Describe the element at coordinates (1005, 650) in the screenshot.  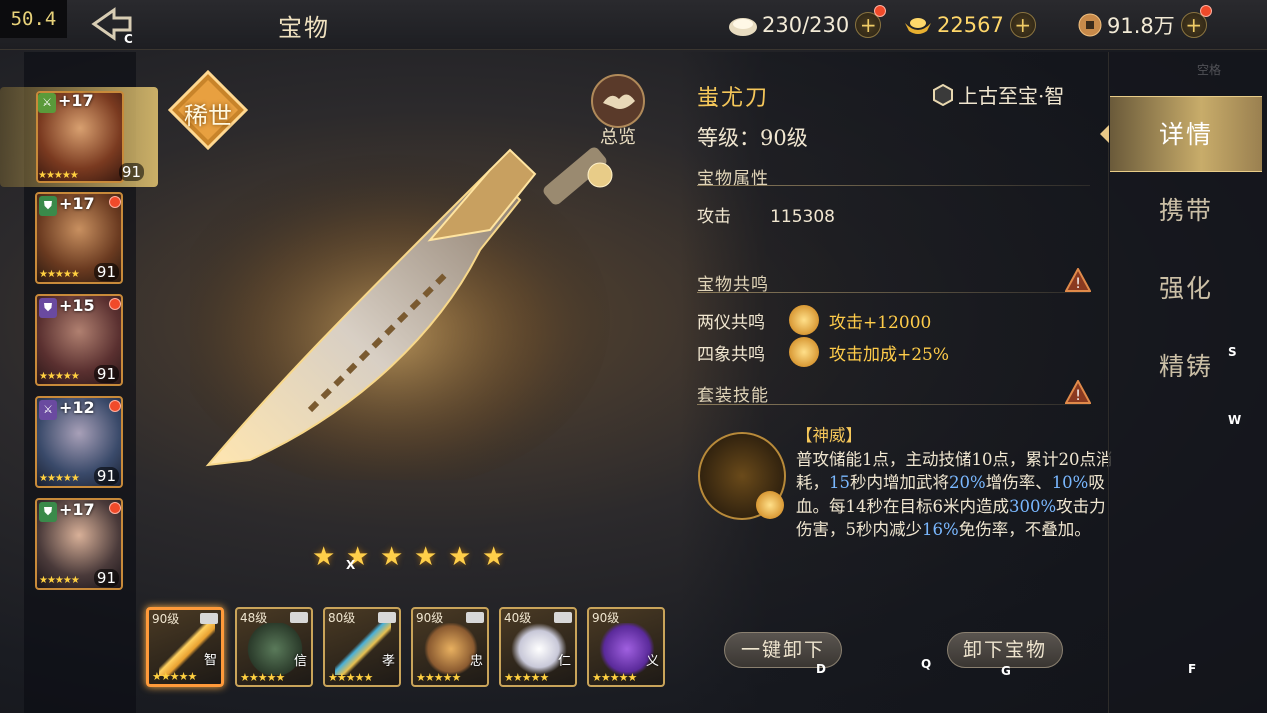
I see `unequip-treasure-button: 卸下宝物` at that location.